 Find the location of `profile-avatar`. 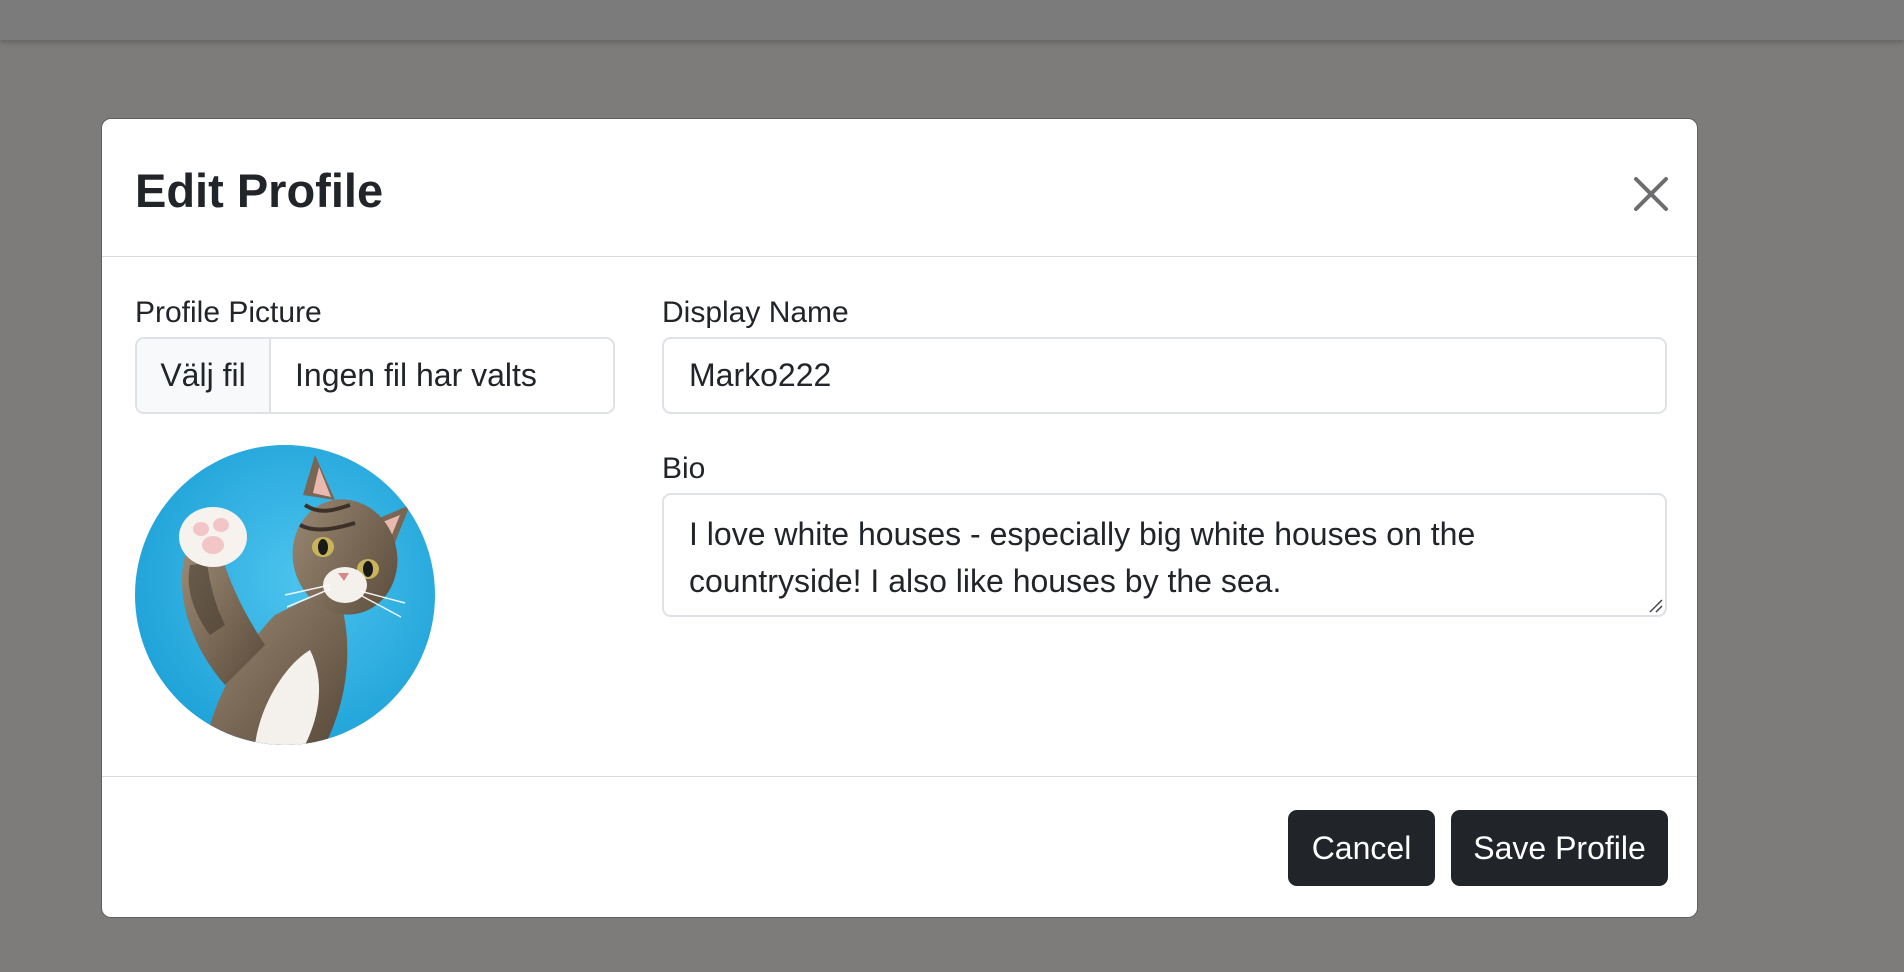

profile-avatar is located at coordinates (285, 595).